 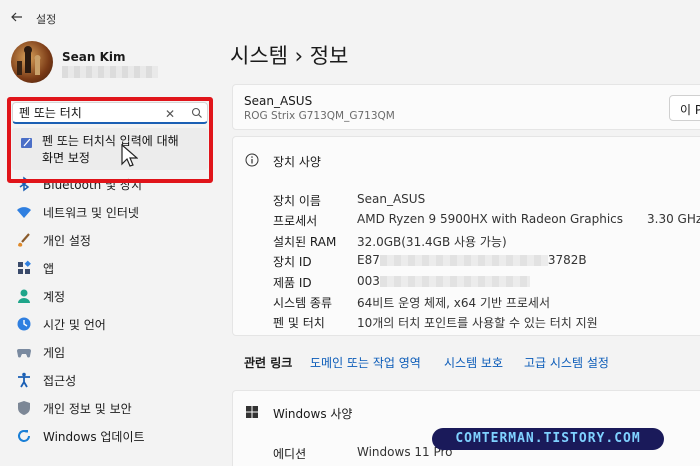 What do you see at coordinates (673, 219) in the screenshot?
I see `spec-extra: 3.30 GHz` at bounding box center [673, 219].